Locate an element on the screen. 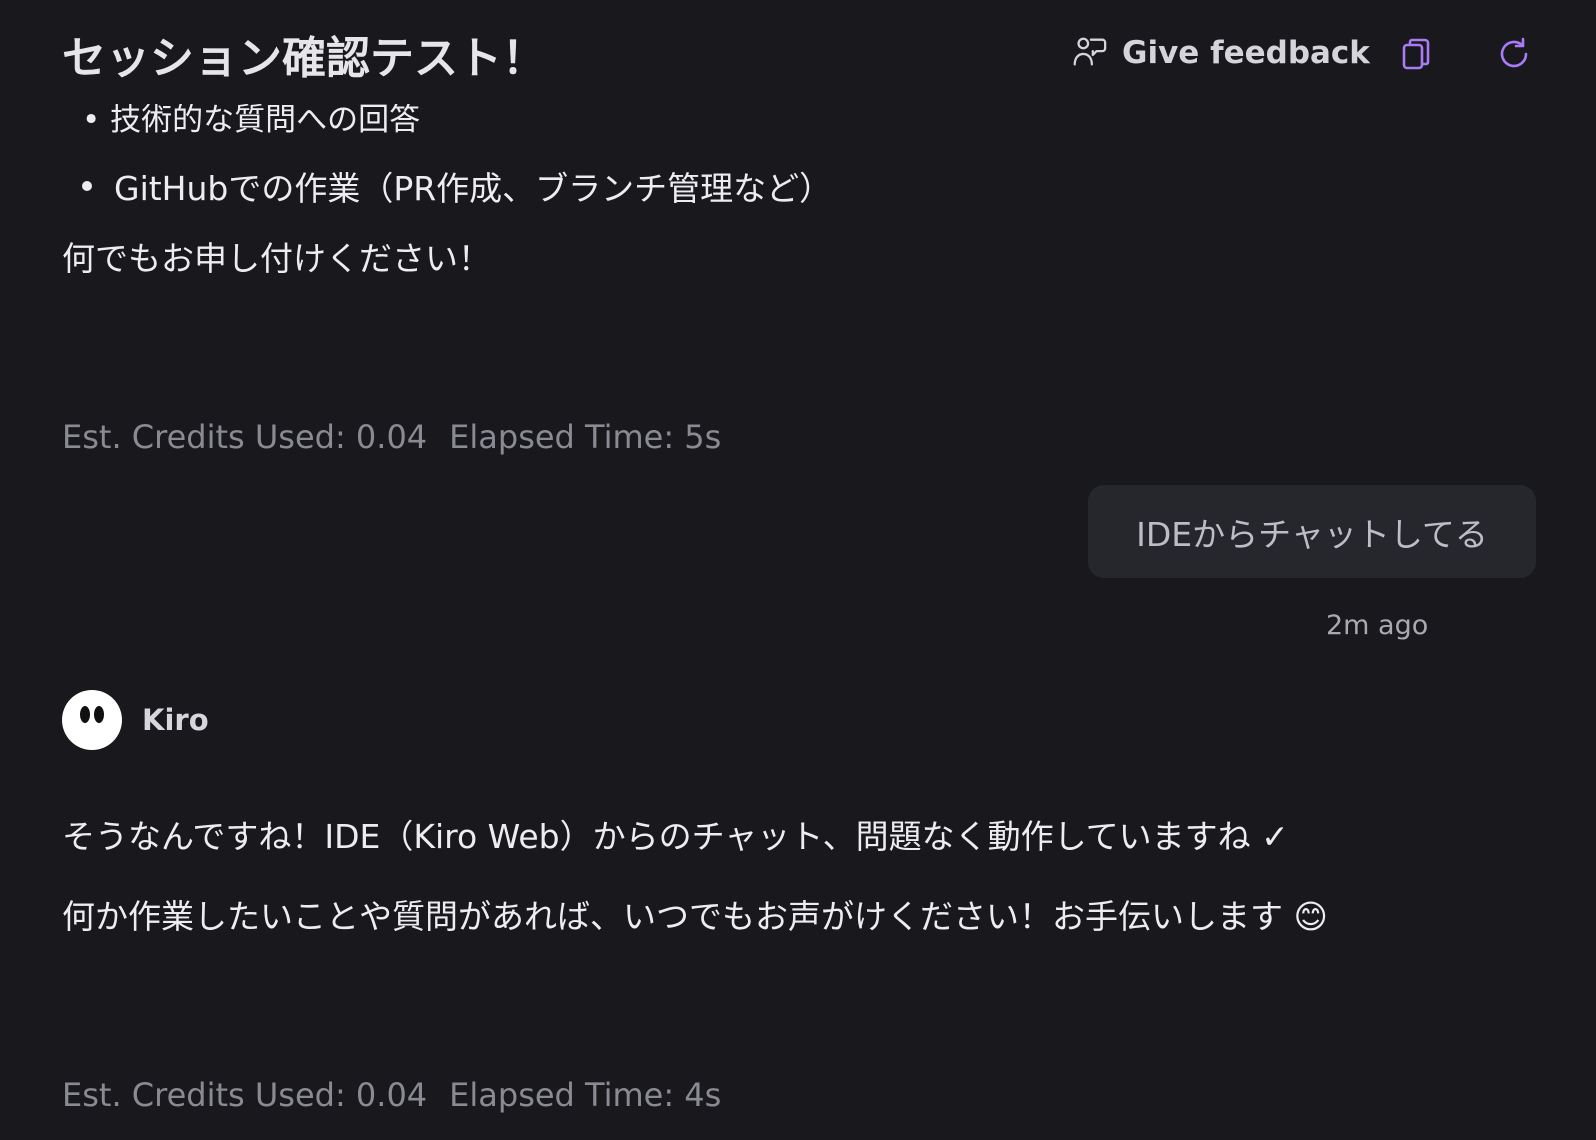 The height and width of the screenshot is (1140, 1596). response-stats: Est. Credits Used: 0.04 Elapsed Time: 5s is located at coordinates (391, 437).